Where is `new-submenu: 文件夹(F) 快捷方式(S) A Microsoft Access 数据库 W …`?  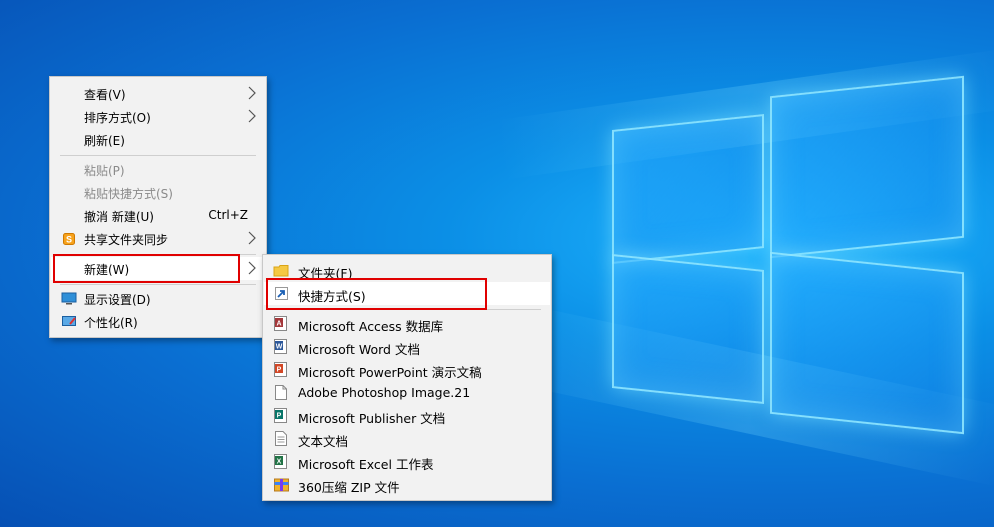
new-submenu: 文件夹(F) 快捷方式(S) A Microsoft Access 数据库 W … is located at coordinates (407, 377).